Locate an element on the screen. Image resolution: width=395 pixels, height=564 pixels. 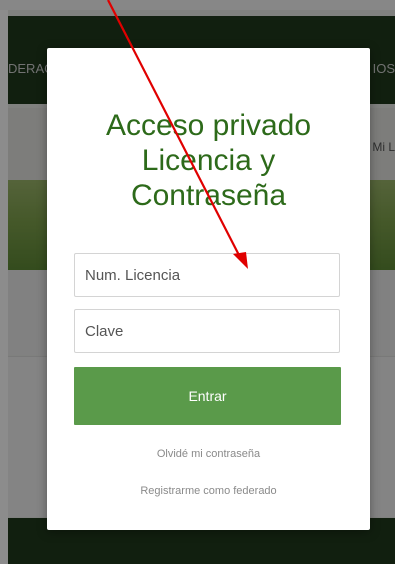
title-line: Acceso privado is located at coordinates (208, 125).